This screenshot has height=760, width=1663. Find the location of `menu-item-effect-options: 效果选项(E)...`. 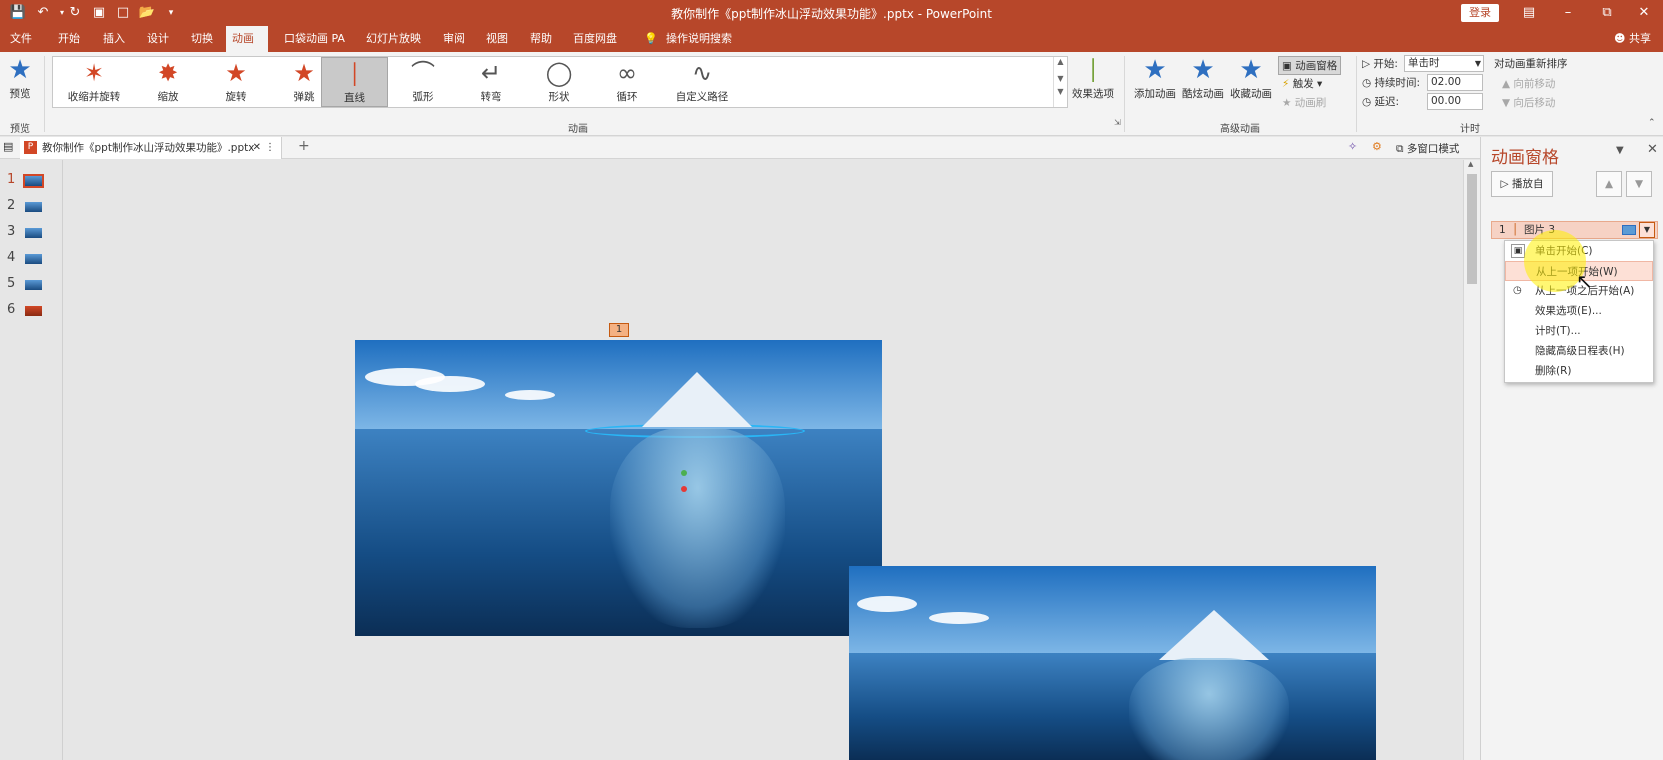

menu-item-effect-options: 效果选项(E)... is located at coordinates (1579, 311).